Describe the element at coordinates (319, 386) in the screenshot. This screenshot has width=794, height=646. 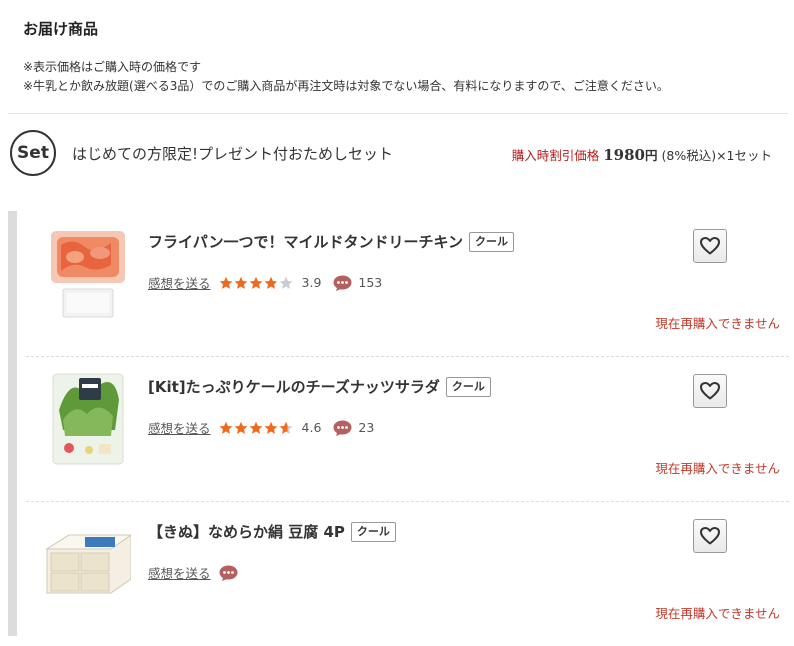
I see `item-name: [Kit]たっぷりケールのチーズナッツサラダ クール` at that location.